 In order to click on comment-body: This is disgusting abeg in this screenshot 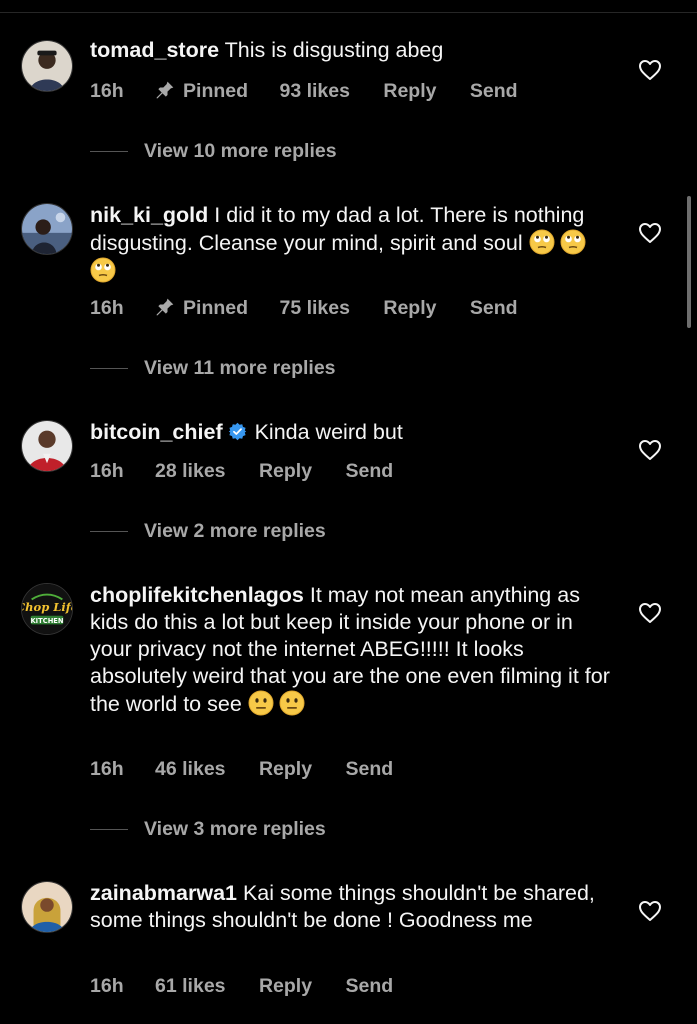, I will do `click(334, 50)`.